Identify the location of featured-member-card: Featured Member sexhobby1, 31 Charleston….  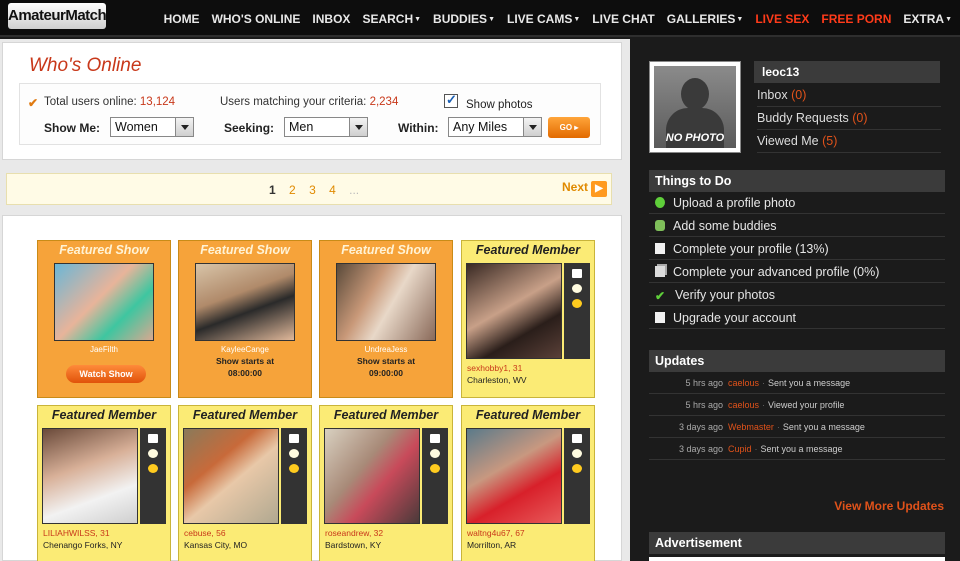
(528, 319).